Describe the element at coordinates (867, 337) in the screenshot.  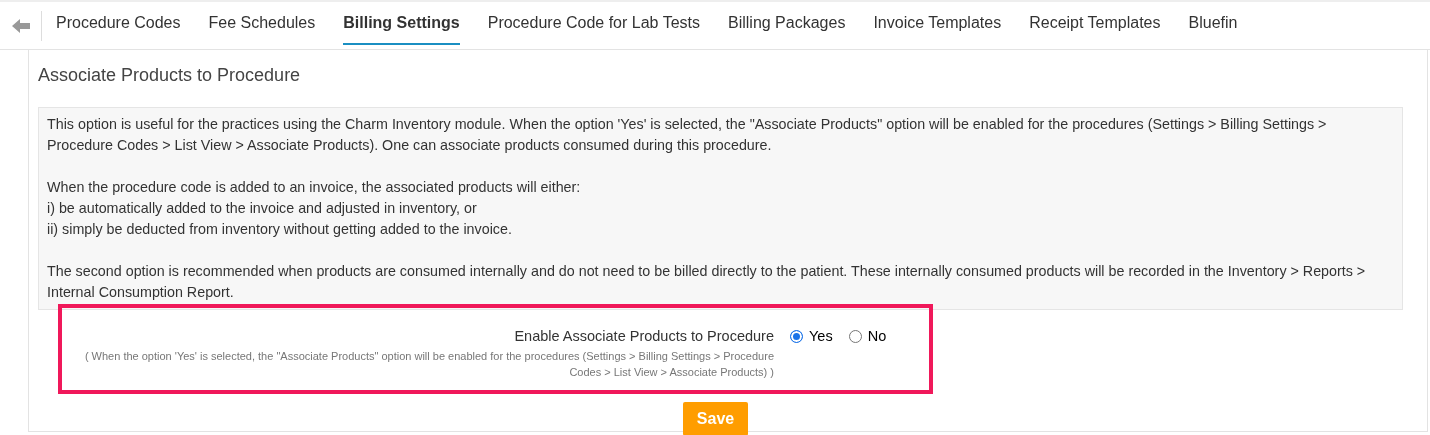
I see `radio-option: No` at that location.